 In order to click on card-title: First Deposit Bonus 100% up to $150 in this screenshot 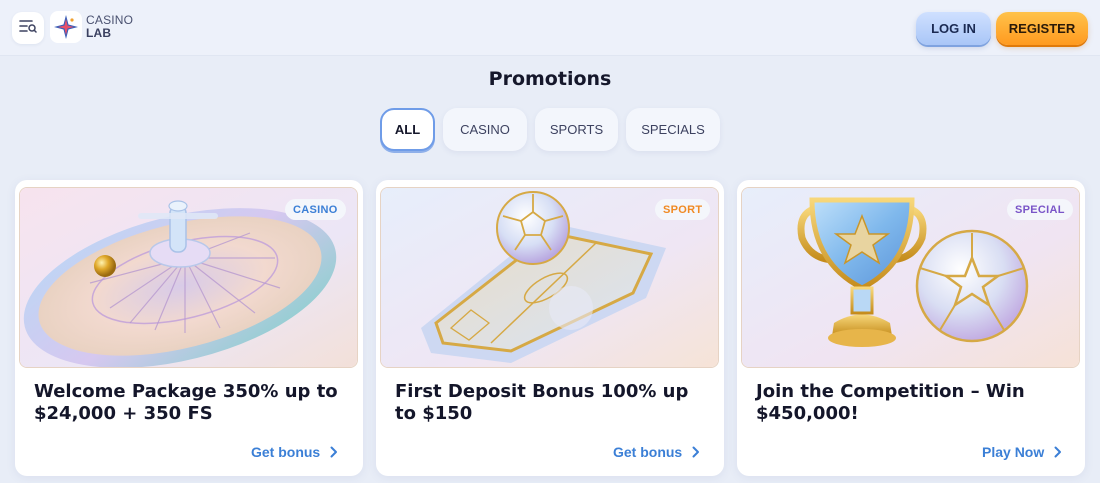, I will do `click(542, 402)`.